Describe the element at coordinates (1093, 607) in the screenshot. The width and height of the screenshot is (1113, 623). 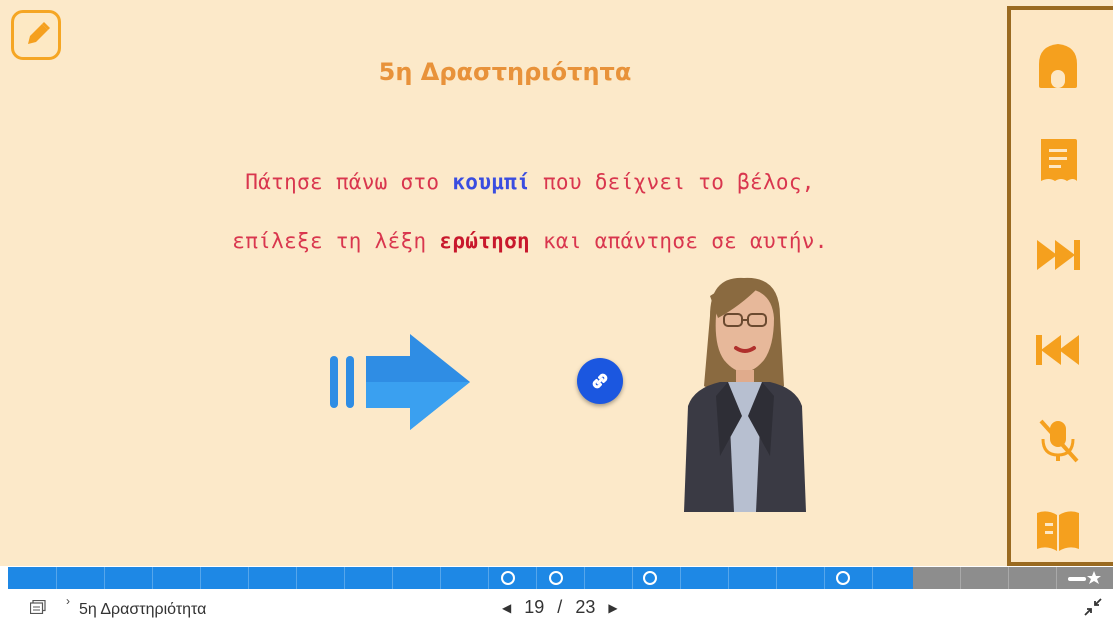
I see `exit-fullscreen-icon` at that location.